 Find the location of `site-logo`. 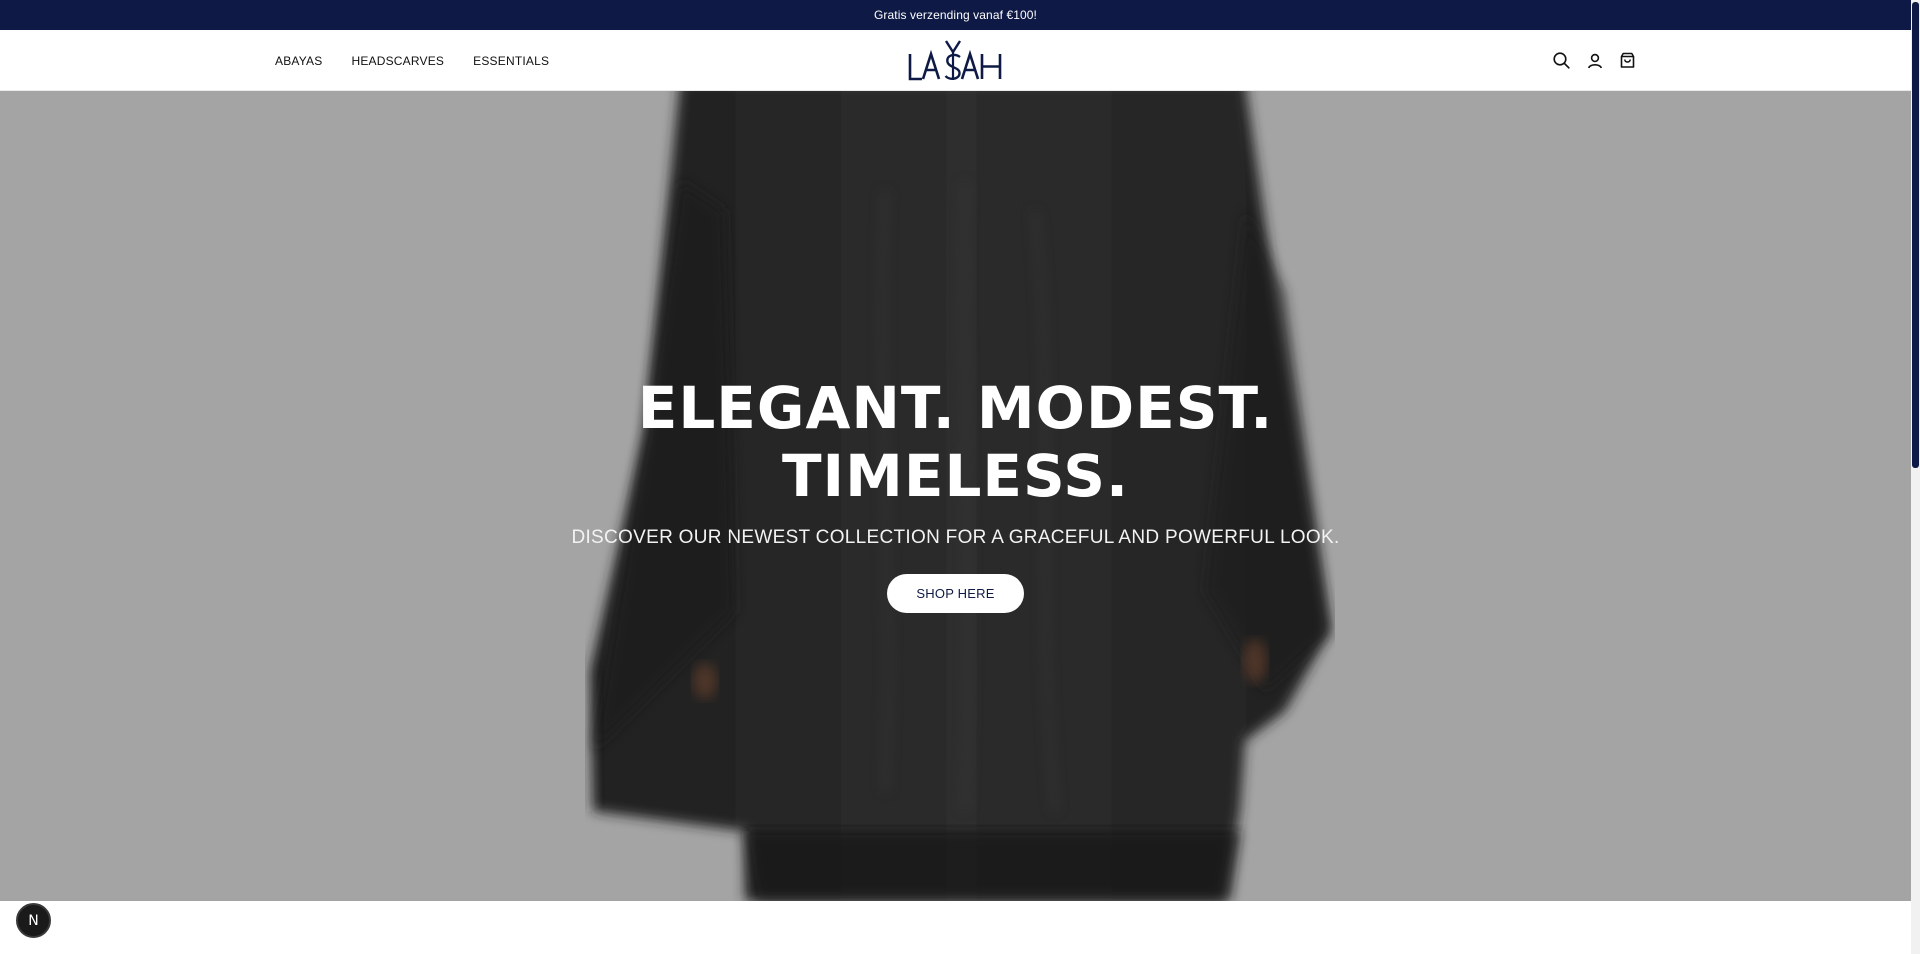

site-logo is located at coordinates (956, 61).